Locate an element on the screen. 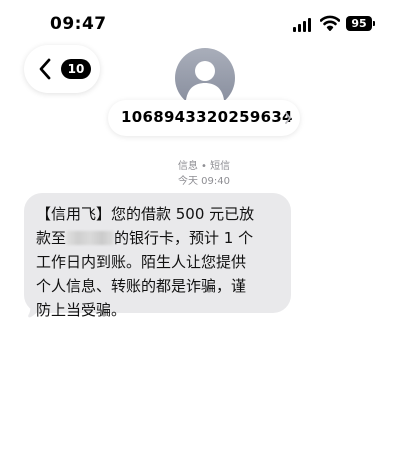 The height and width of the screenshot is (465, 408). message-text: 的银行卡，预计 1 个 is located at coordinates (184, 238).